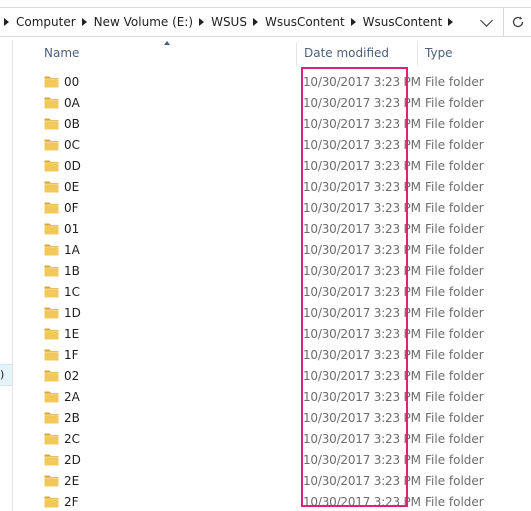 The height and width of the screenshot is (511, 531). What do you see at coordinates (6, 275) in the screenshot?
I see `navigation-pane: )` at bounding box center [6, 275].